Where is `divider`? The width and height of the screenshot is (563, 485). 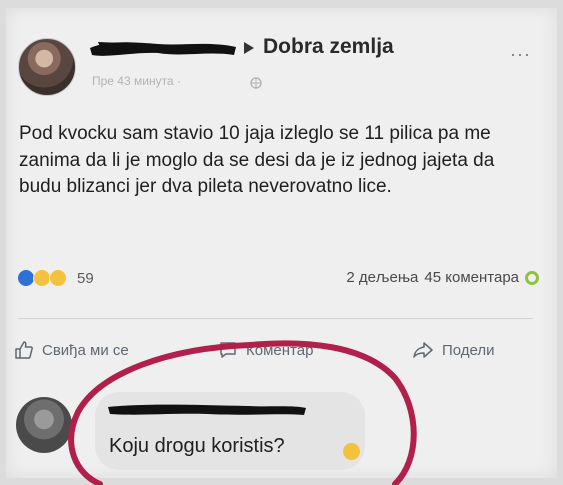
divider is located at coordinates (275, 318).